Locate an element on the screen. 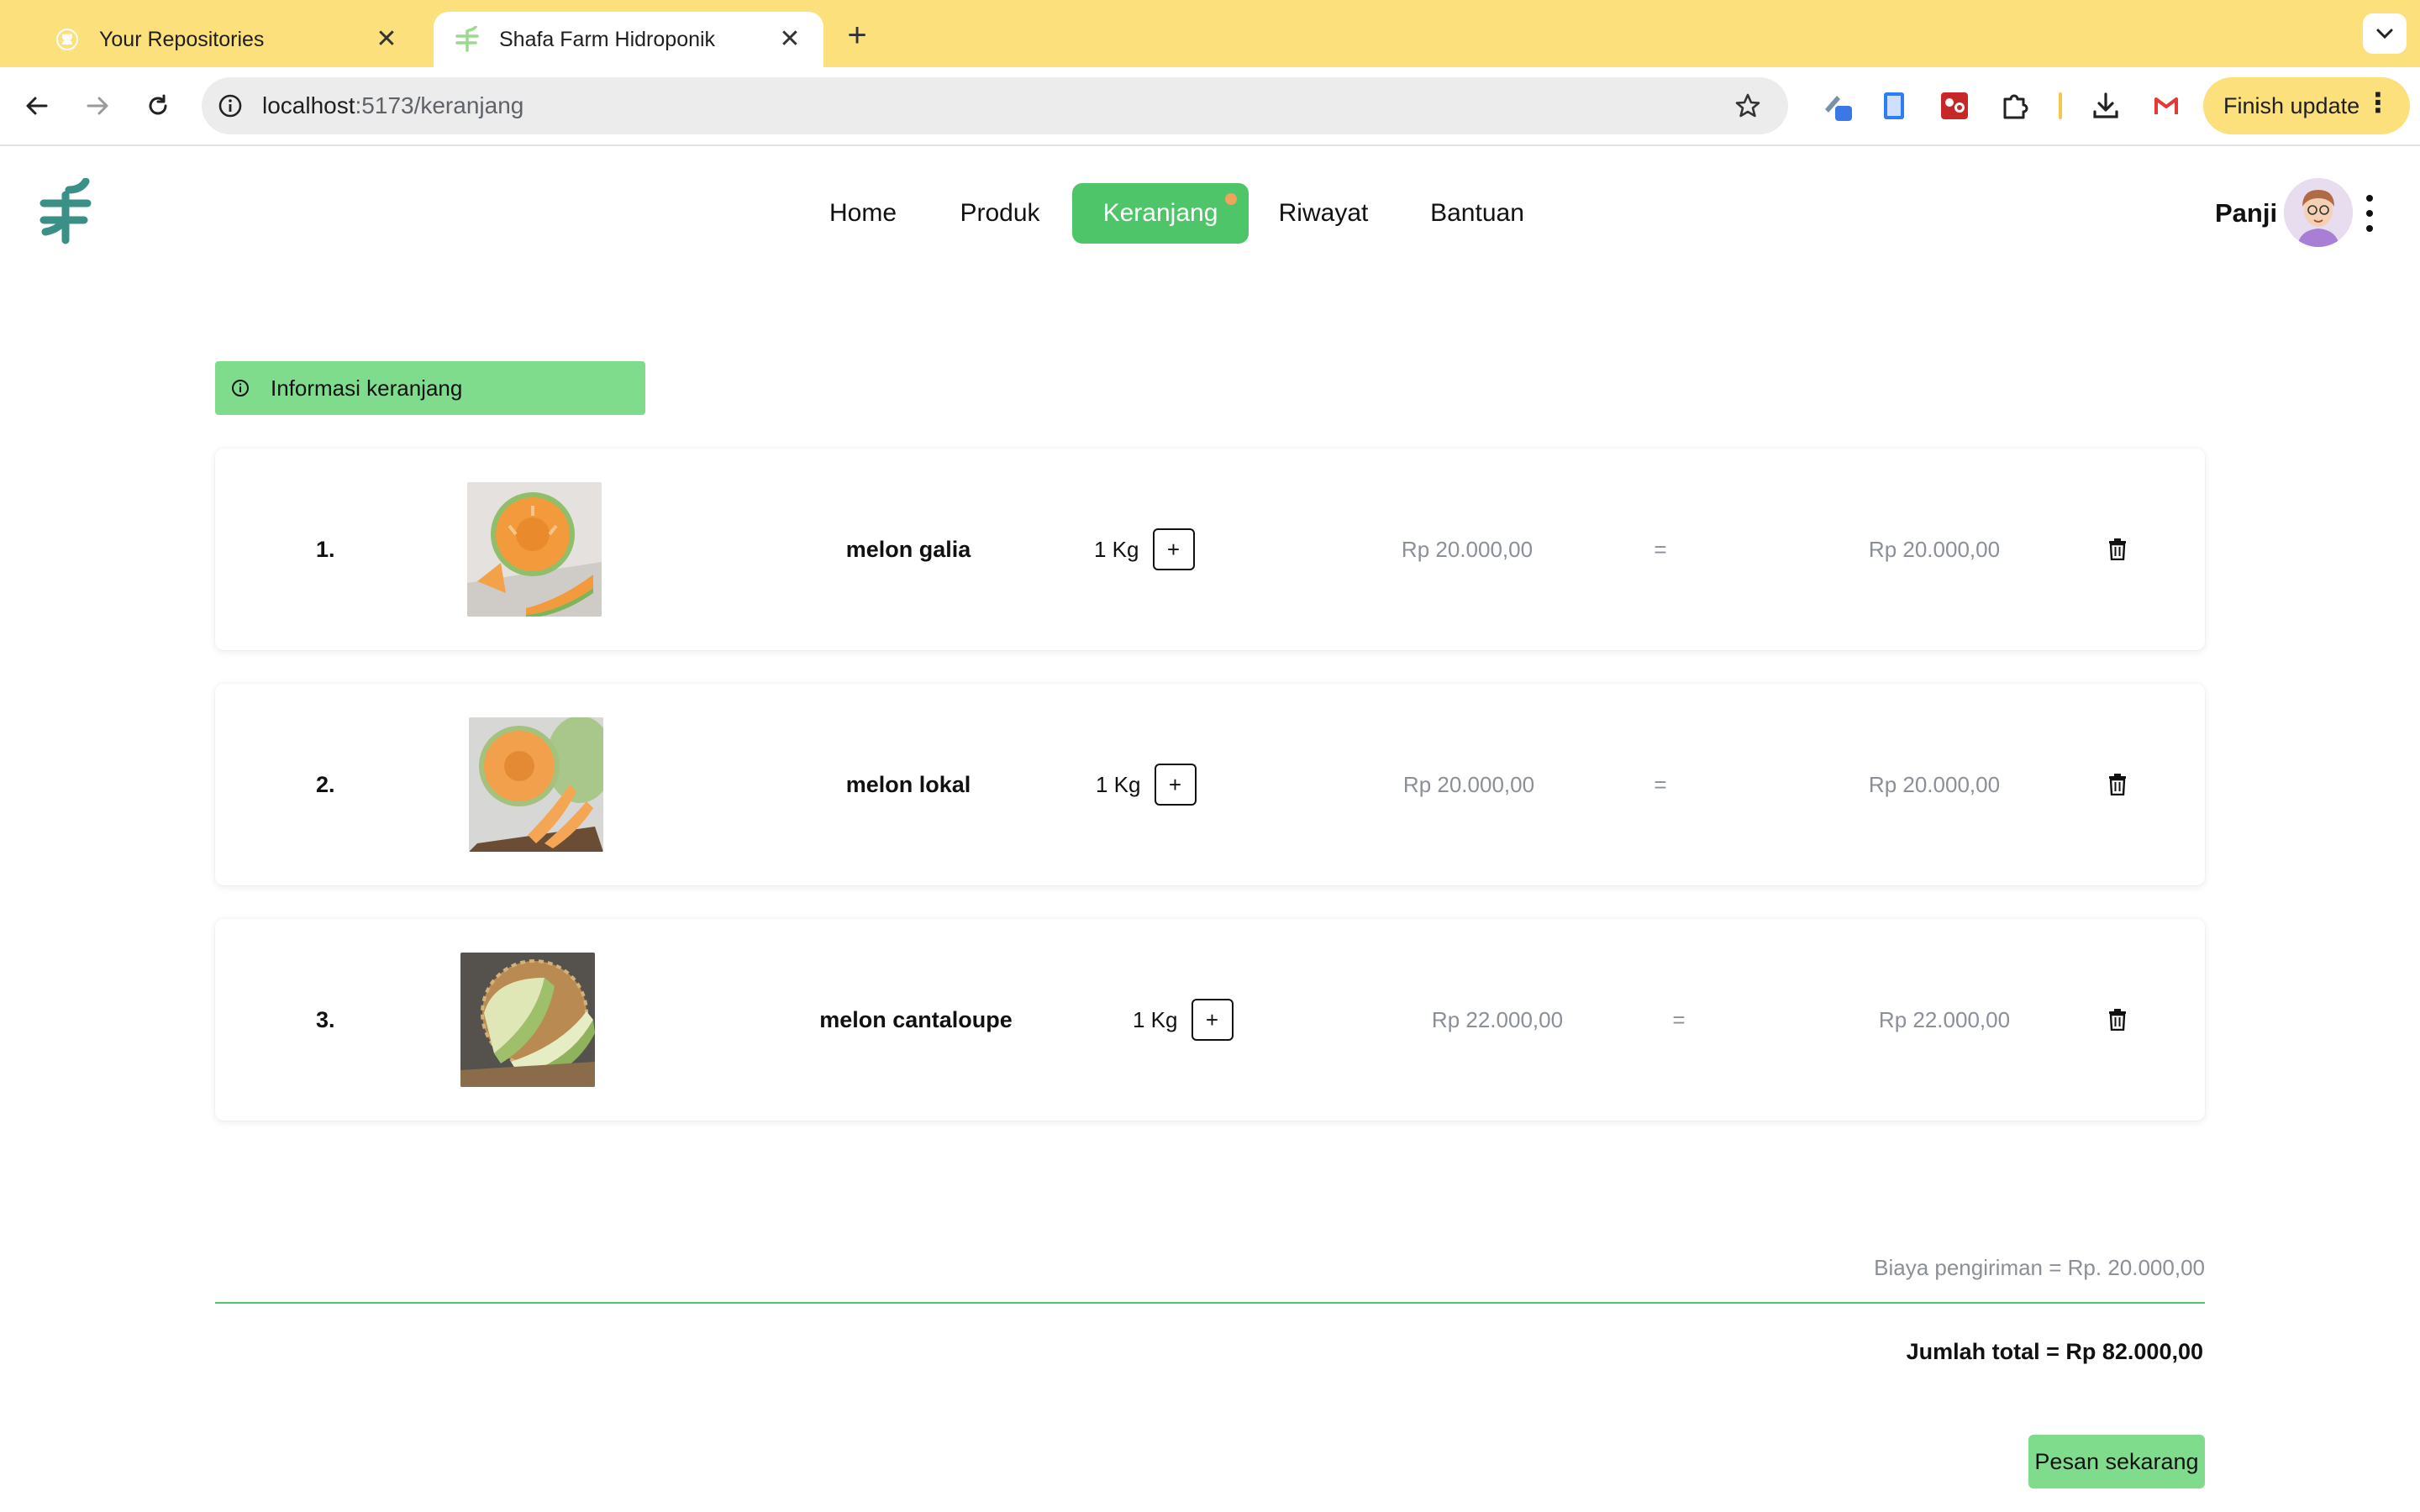 The image size is (2420, 1512). tab-title: Shafa Farm Hidroponik is located at coordinates (607, 39).